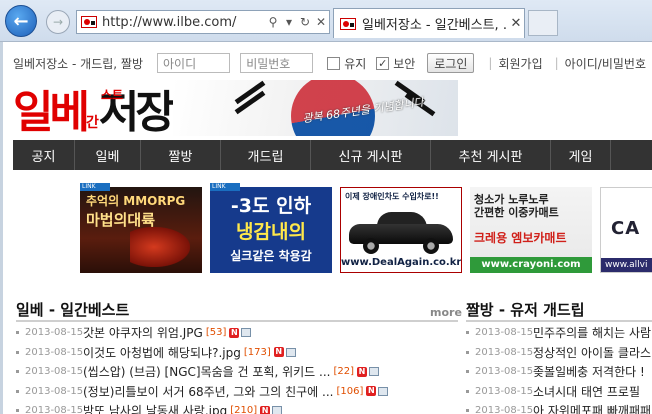  I want to click on site-logo: 일베 간 저장소 스트 광복 68주년을 기념합니다, so click(235, 109).